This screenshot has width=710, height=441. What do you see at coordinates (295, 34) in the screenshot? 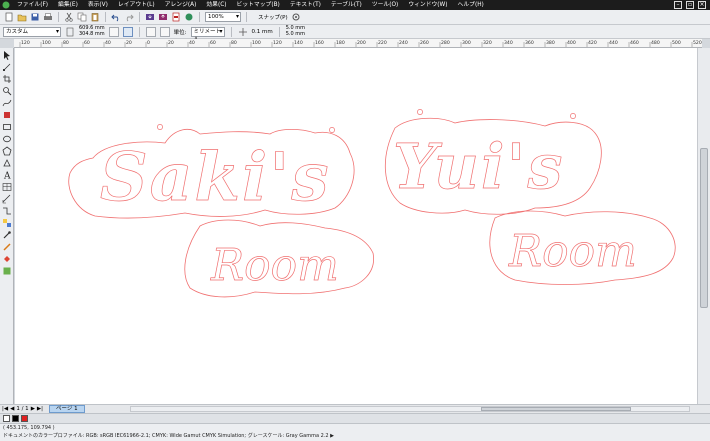
I see `duplicate-y-field: 5.0 mm` at bounding box center [295, 34].